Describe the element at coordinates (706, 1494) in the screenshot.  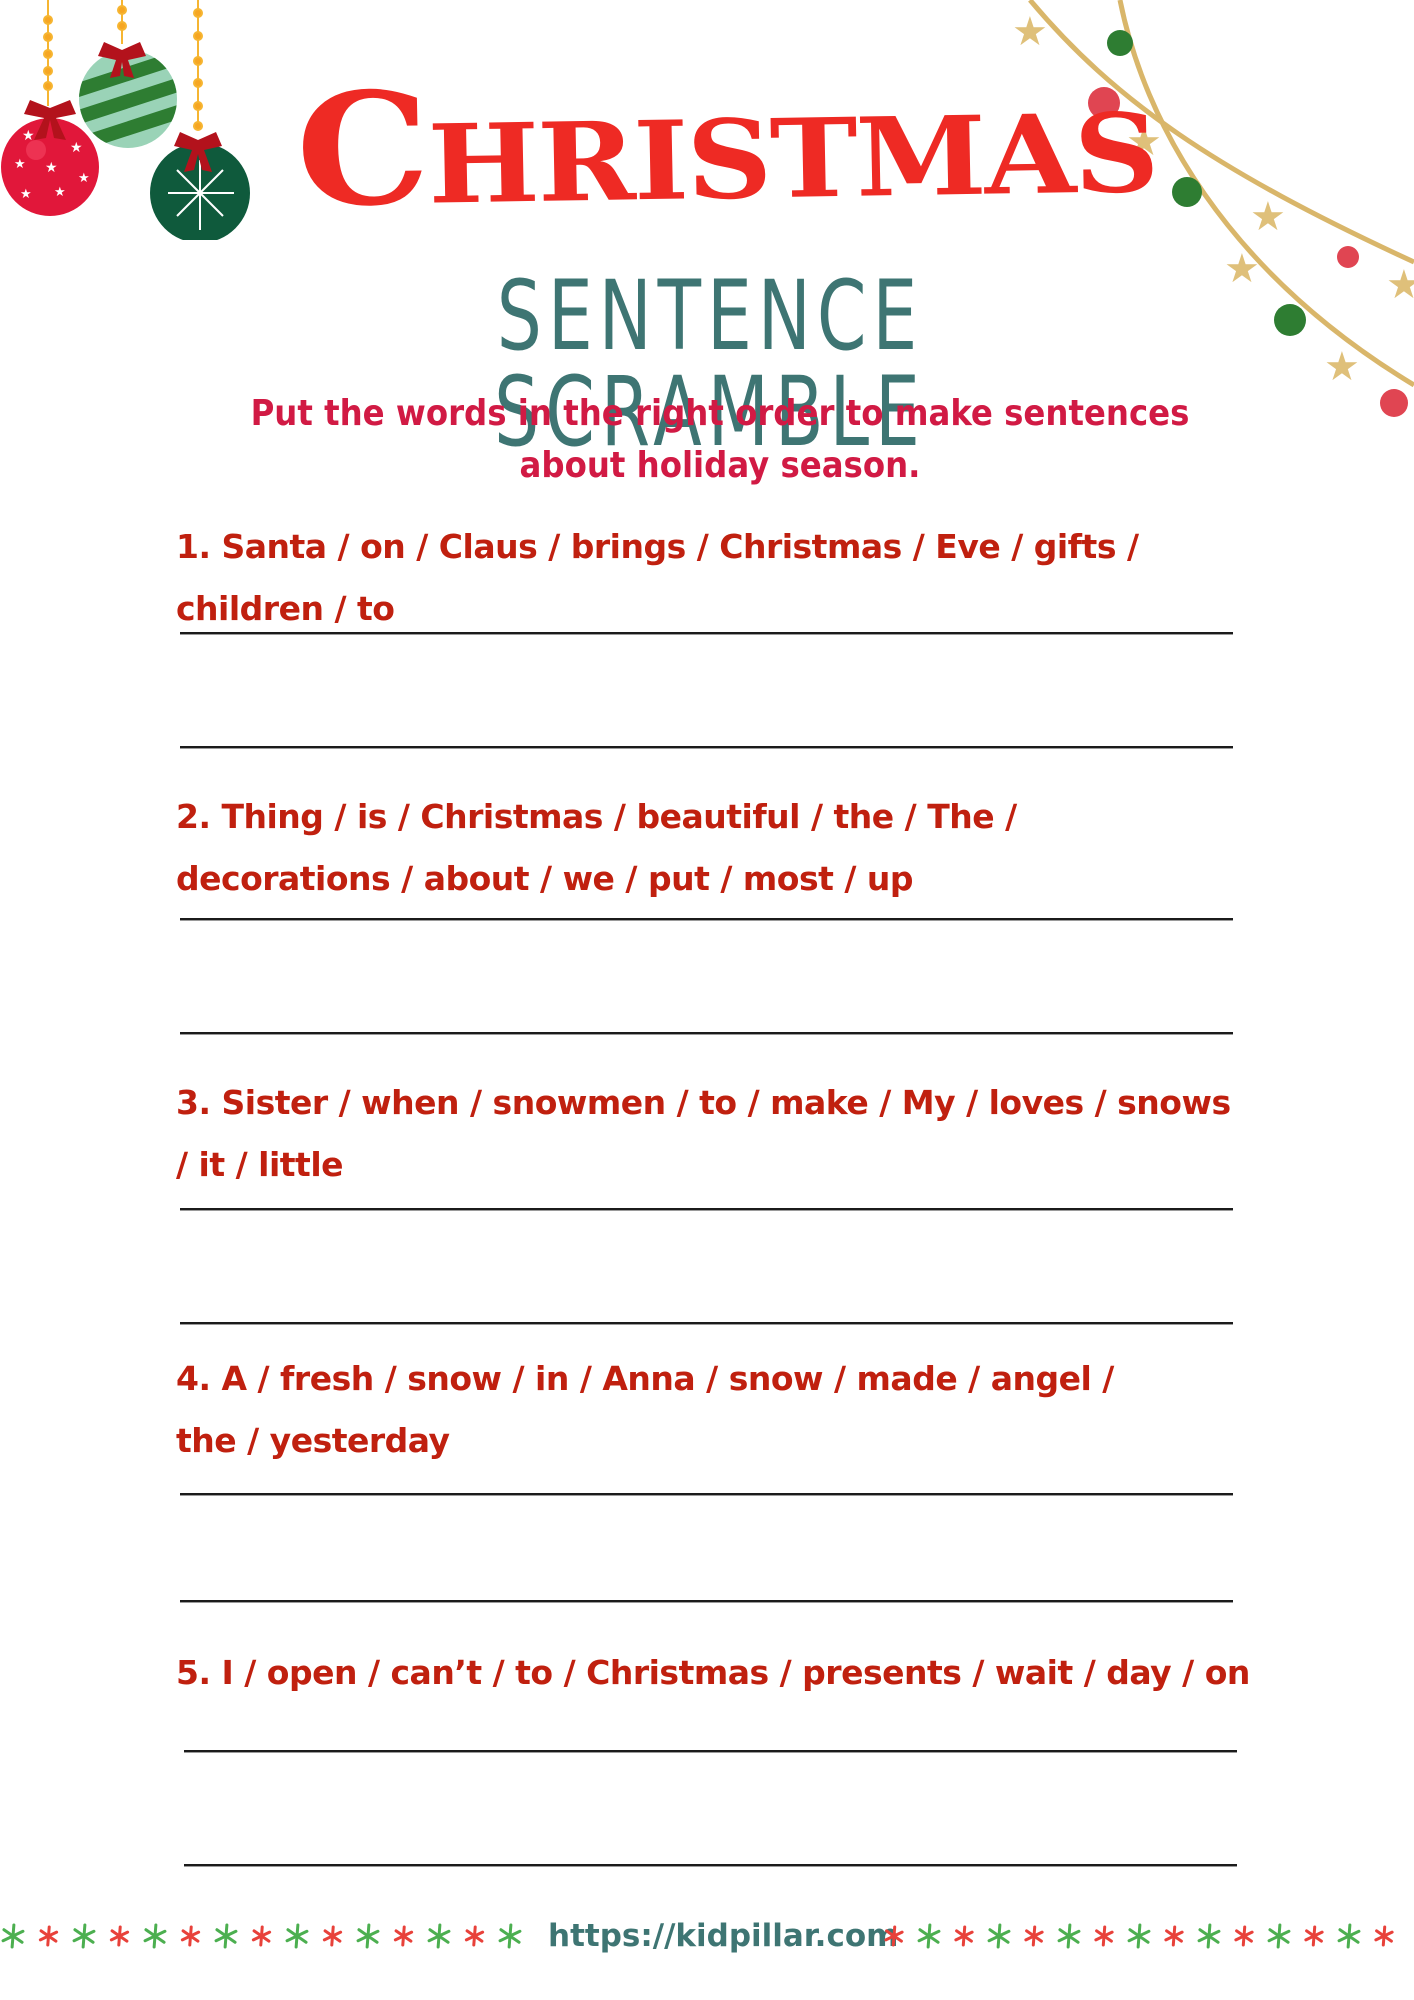
I see `answer-line-4a` at that location.